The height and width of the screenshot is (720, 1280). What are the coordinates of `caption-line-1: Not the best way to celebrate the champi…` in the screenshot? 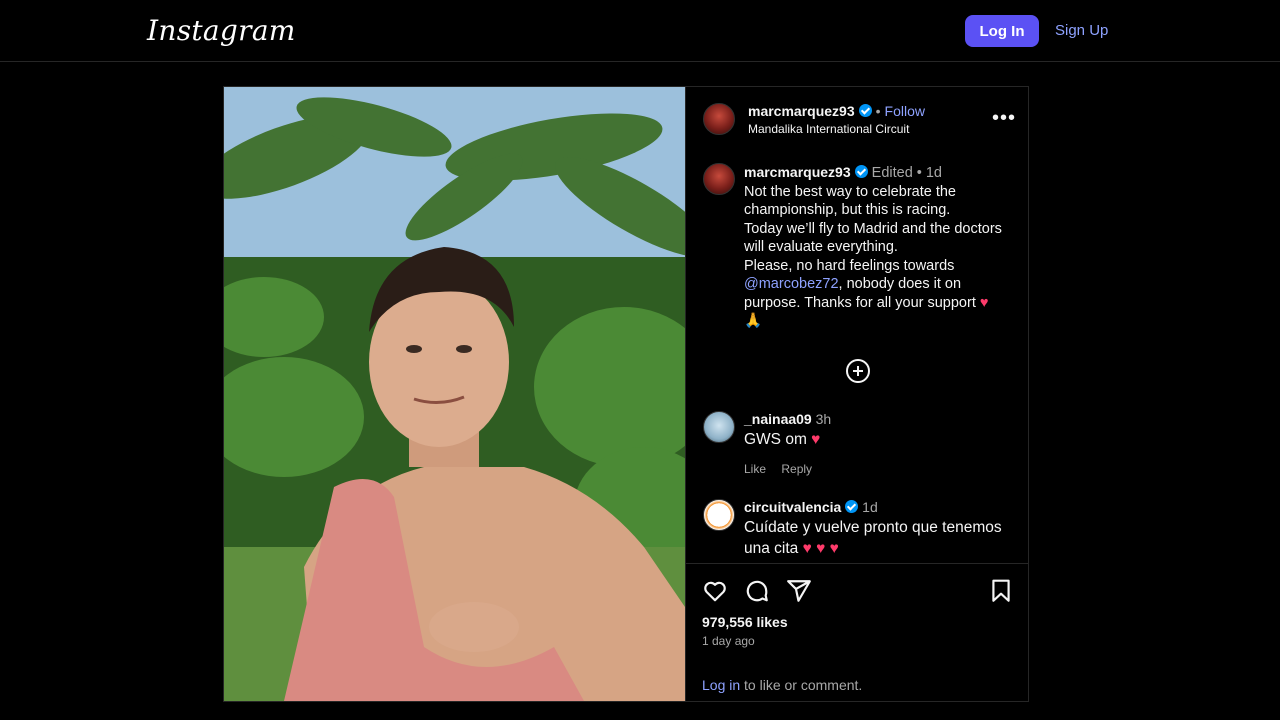 It's located at (850, 201).